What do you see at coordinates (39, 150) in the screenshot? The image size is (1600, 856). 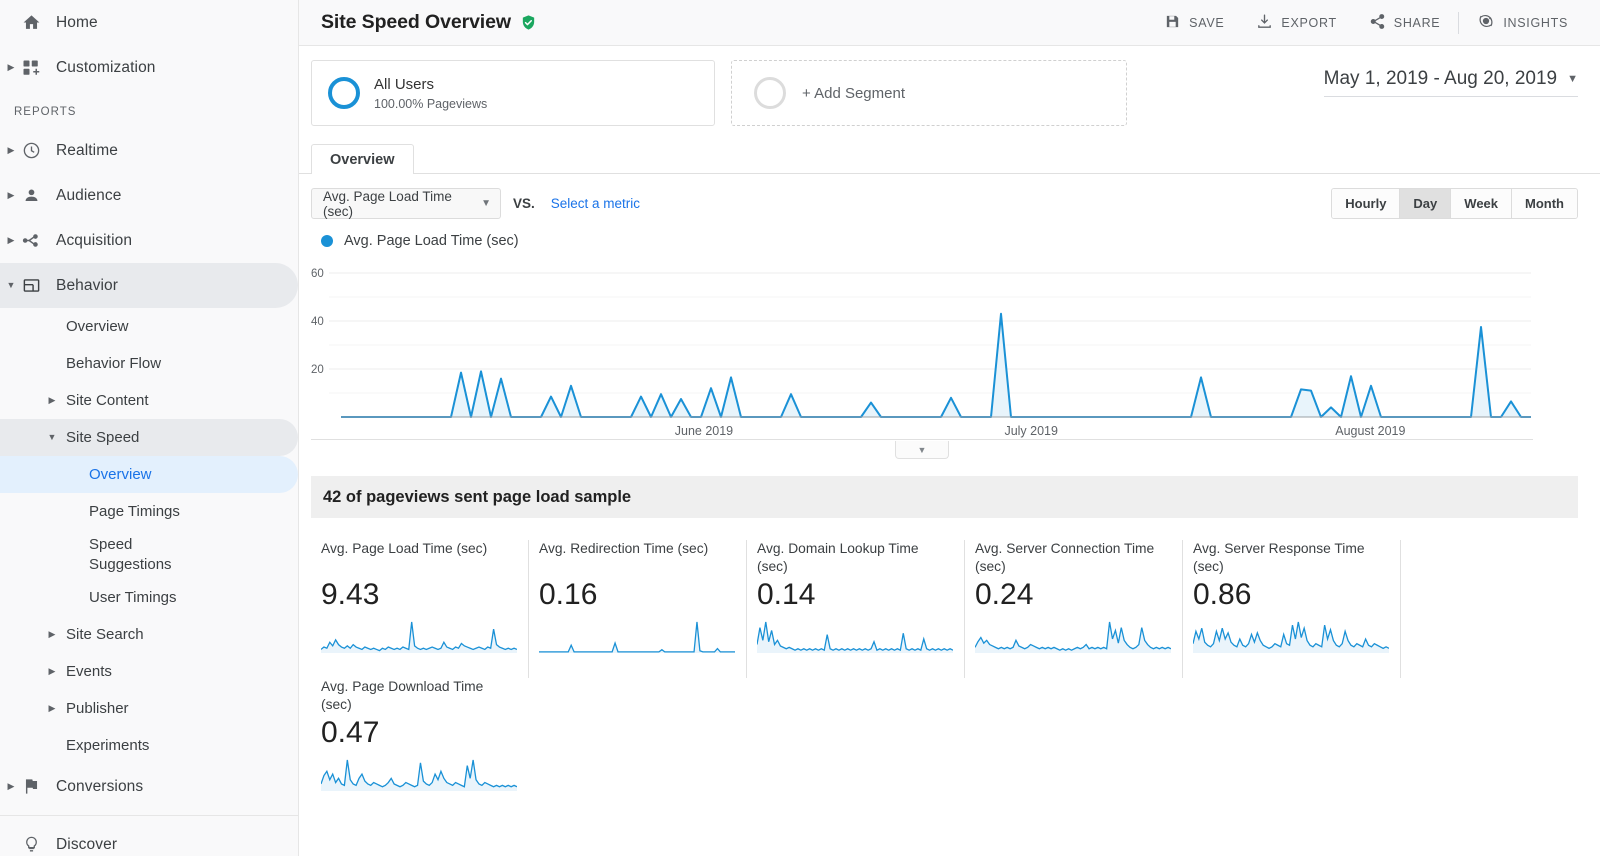 I see `clock-icon` at bounding box center [39, 150].